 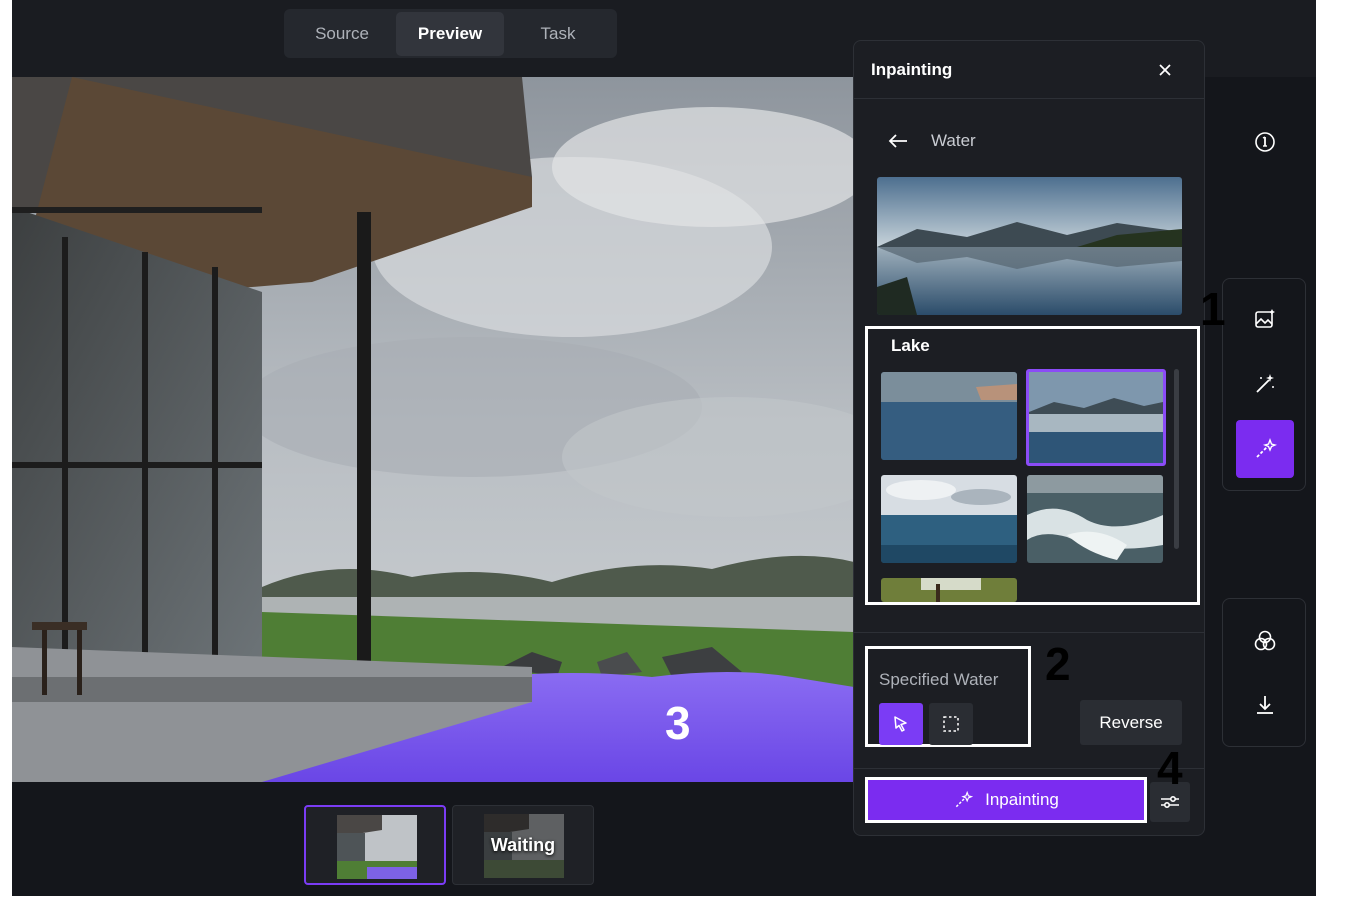 I want to click on cursor-icon, so click(x=900, y=724).